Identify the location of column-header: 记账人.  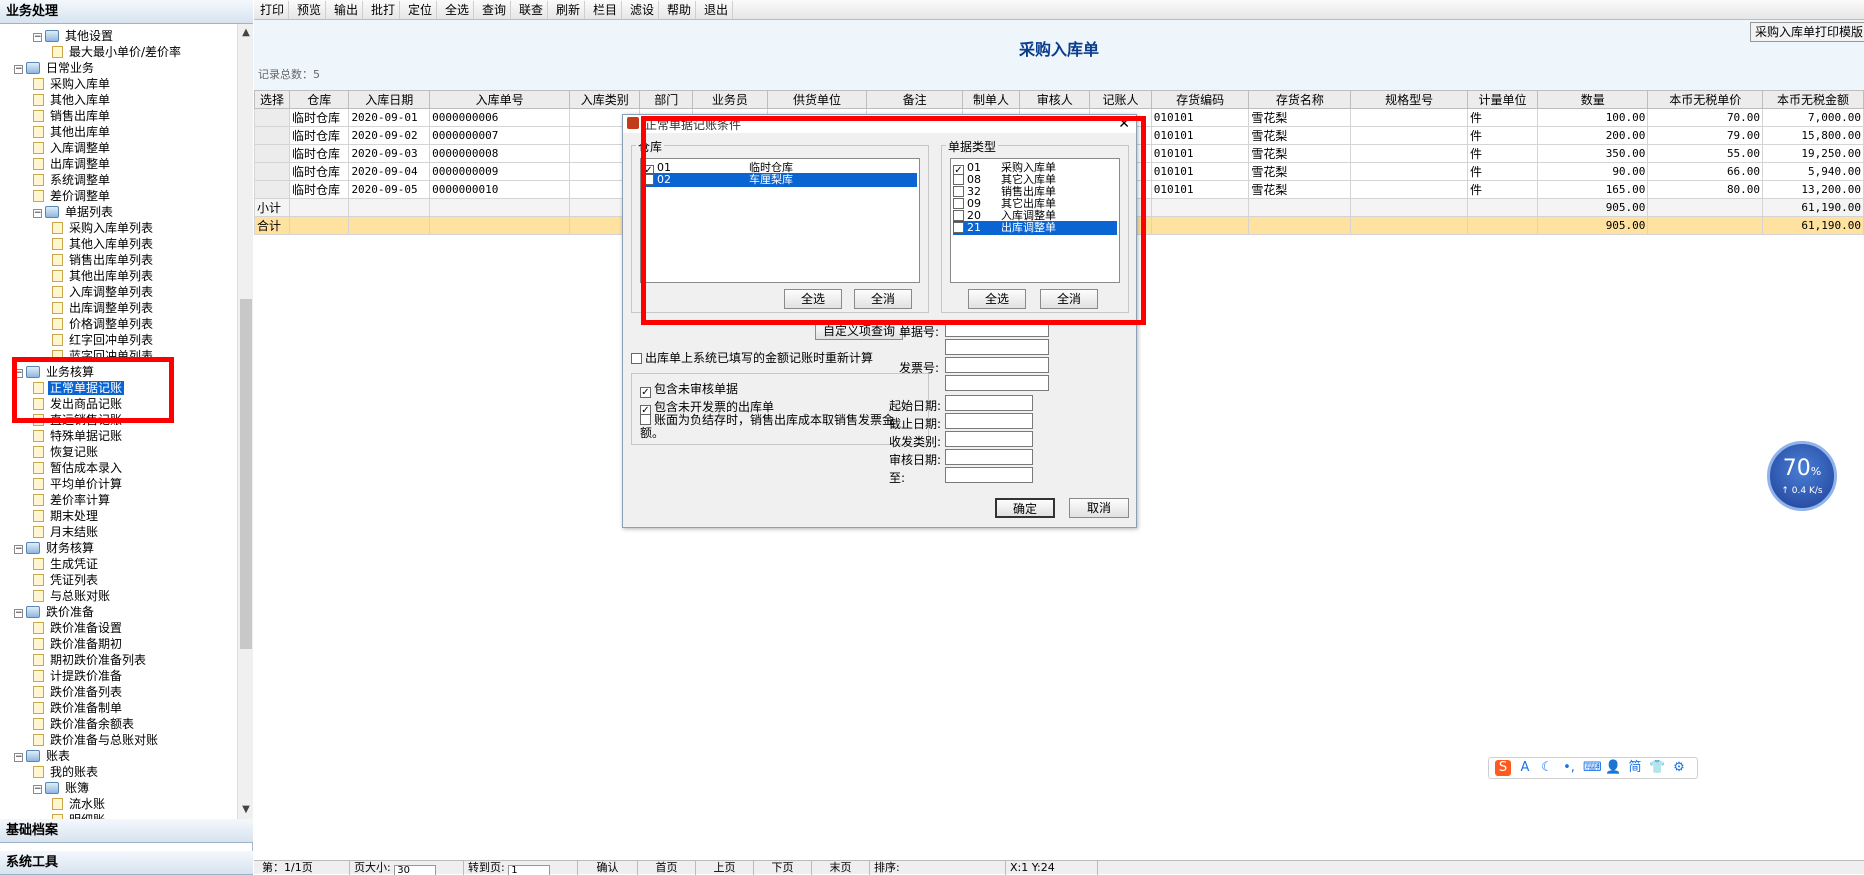
(1120, 99).